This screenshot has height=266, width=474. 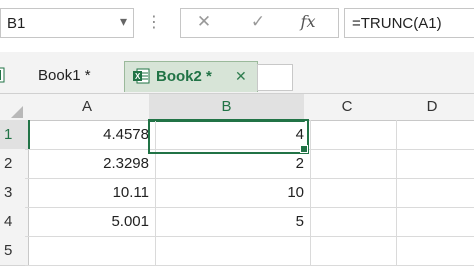 I want to click on select-all-corner, so click(x=13, y=107).